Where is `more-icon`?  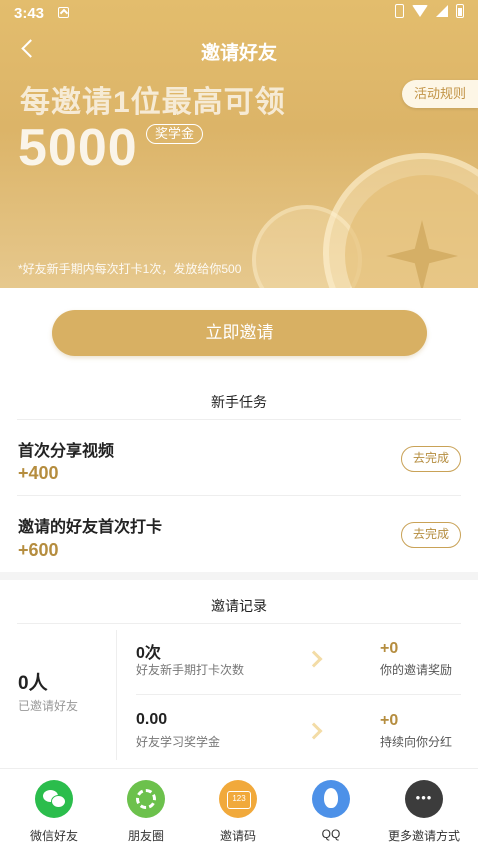
more-icon is located at coordinates (424, 799).